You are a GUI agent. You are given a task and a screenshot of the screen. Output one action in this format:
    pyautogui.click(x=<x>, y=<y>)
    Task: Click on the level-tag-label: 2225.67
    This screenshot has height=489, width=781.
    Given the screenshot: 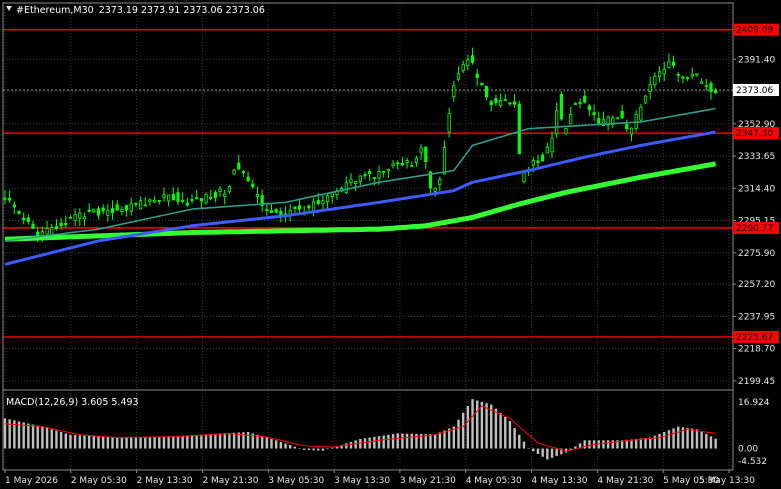 What is the action you would take?
    pyautogui.click(x=754, y=338)
    